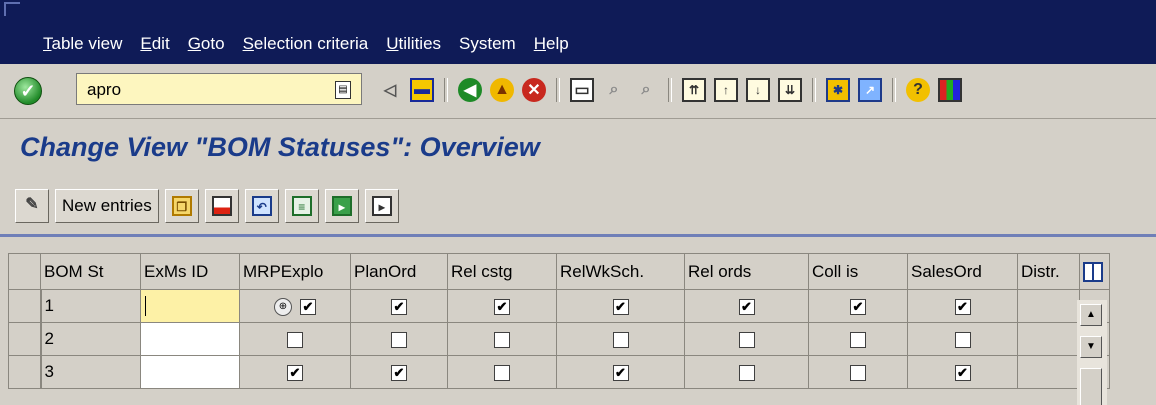 The width and height of the screenshot is (1156, 405). I want to click on select-all-rows-cell, so click(24, 271).